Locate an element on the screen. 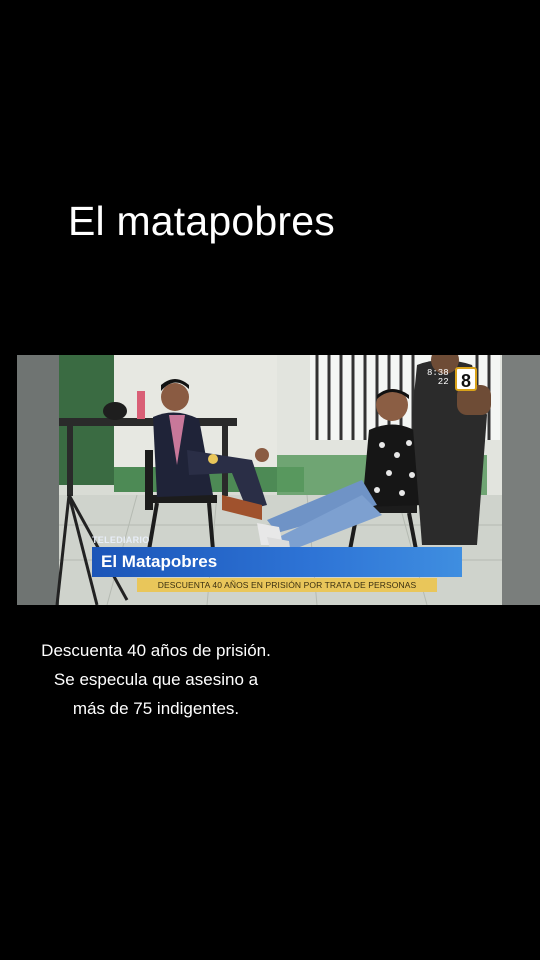 The image size is (540, 960). clock-overlay: 8:38 22 is located at coordinates (438, 378).